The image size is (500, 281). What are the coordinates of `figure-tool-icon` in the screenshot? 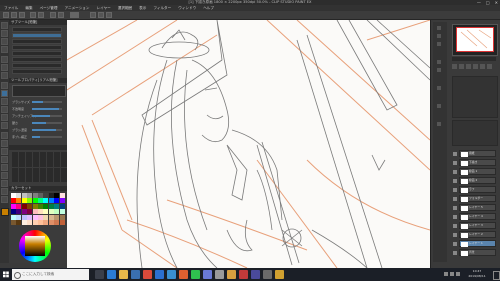 It's located at (4, 159).